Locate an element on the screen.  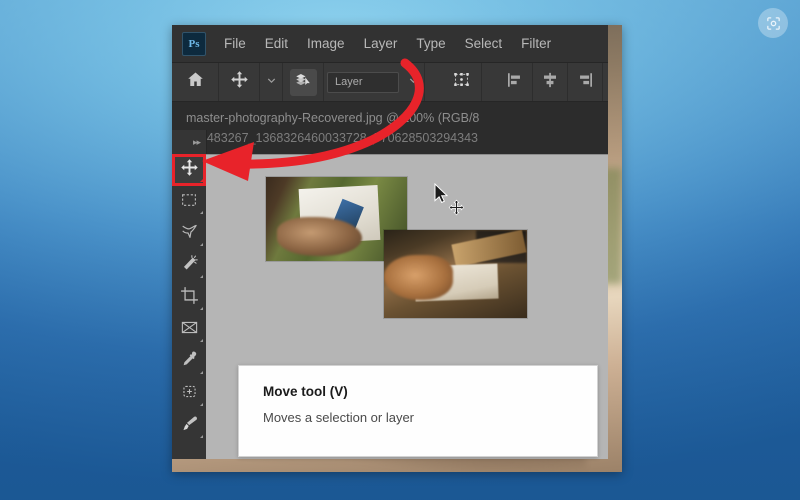
tool-preset-dropdown is located at coordinates (271, 82).